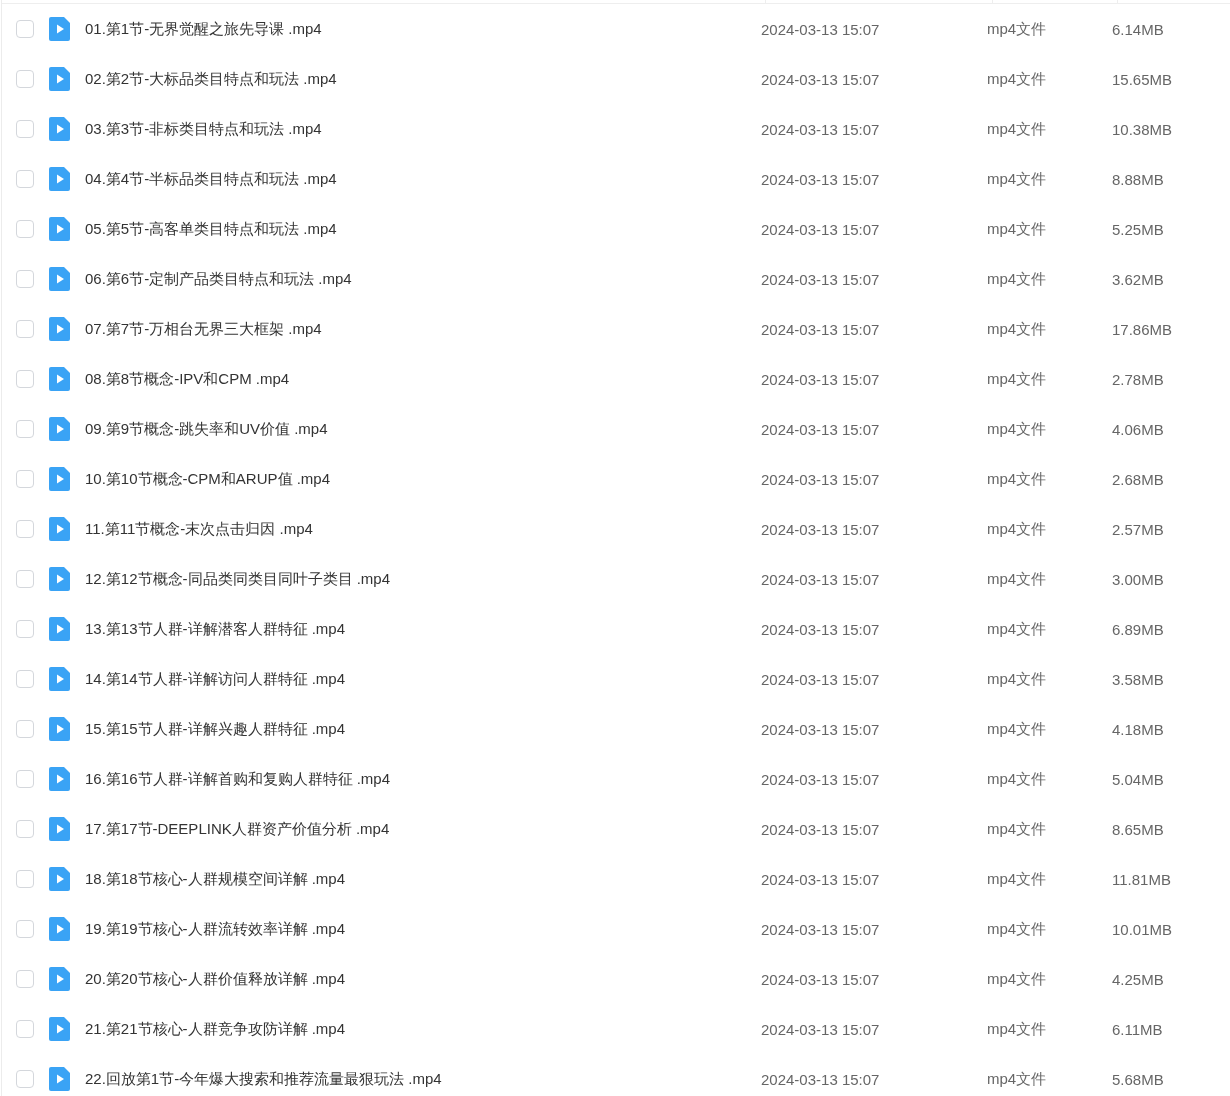 This screenshot has width=1230, height=1096. I want to click on file-size: 2.78MB, so click(1138, 379).